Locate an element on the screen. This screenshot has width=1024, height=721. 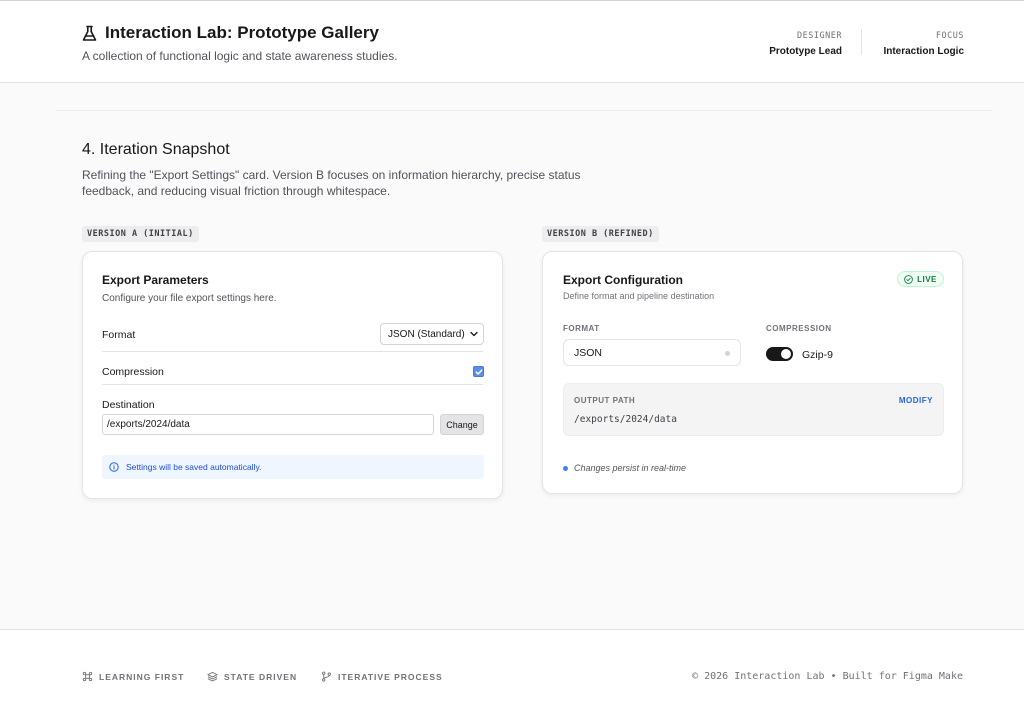
info-icon is located at coordinates (114, 467).